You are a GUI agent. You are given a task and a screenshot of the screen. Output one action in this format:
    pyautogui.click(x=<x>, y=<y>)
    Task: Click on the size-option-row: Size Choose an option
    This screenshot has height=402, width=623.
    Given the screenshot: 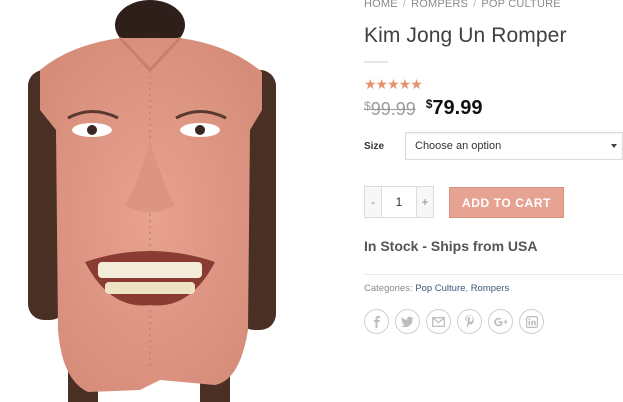 What is the action you would take?
    pyautogui.click(x=493, y=146)
    